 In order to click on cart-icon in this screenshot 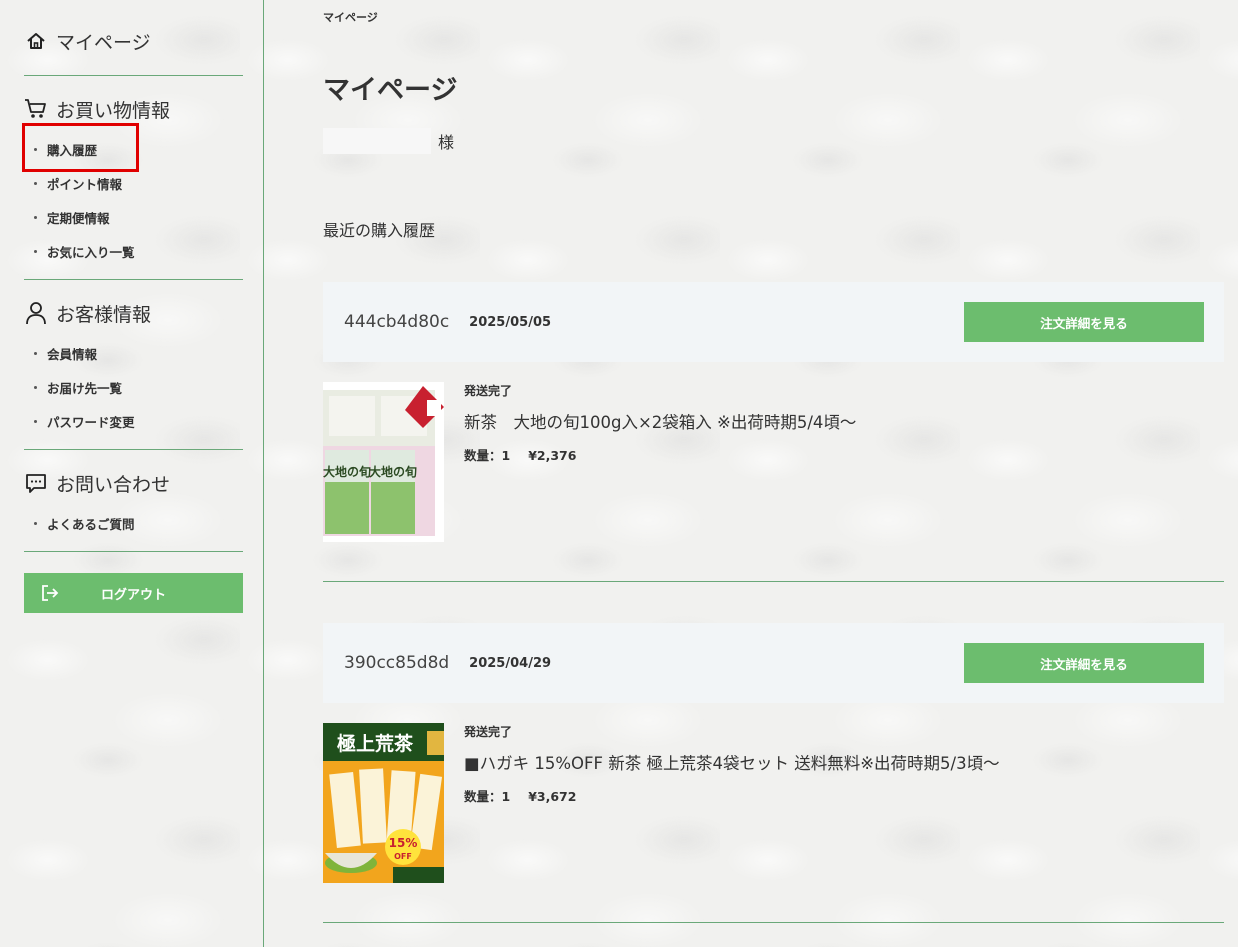, I will do `click(36, 109)`.